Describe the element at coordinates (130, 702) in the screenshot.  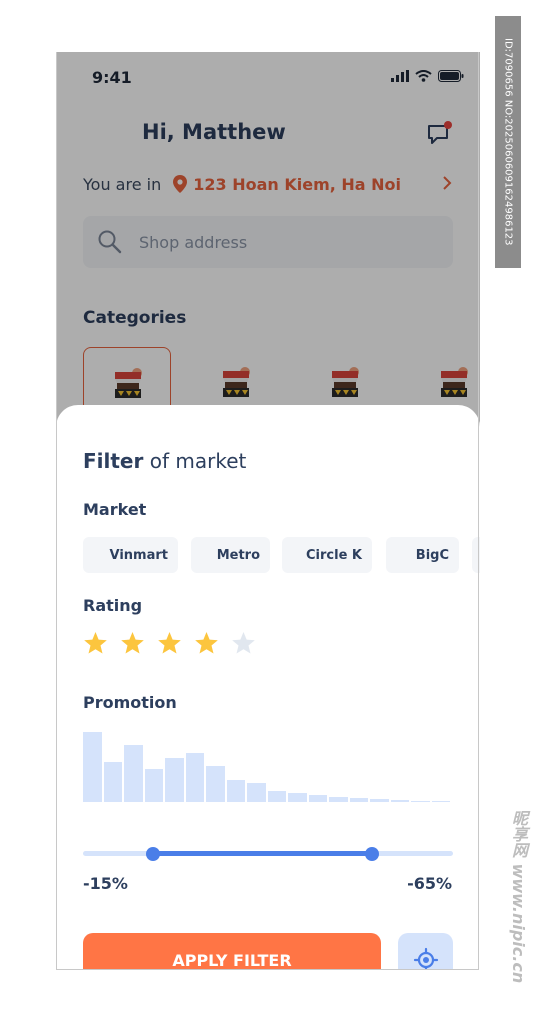
I see `promotion-label: Promotion` at that location.